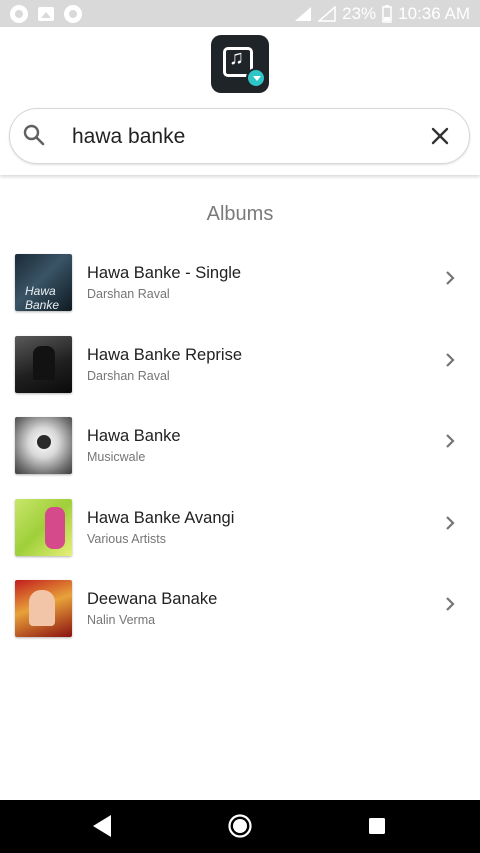 This screenshot has width=480, height=853. Describe the element at coordinates (34, 135) in the screenshot. I see `search-icon` at that location.